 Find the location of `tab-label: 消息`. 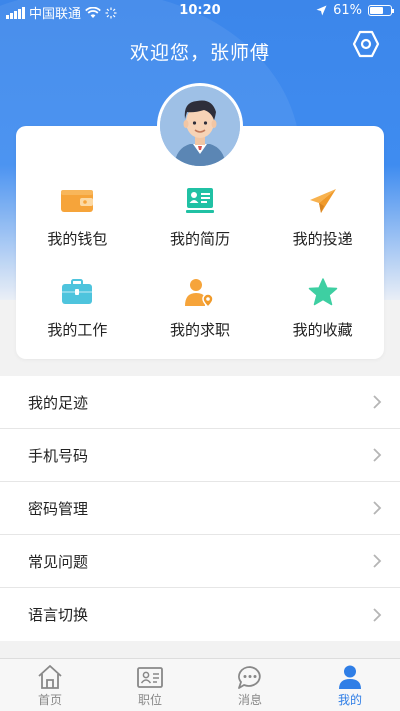

tab-label: 消息 is located at coordinates (249, 700).